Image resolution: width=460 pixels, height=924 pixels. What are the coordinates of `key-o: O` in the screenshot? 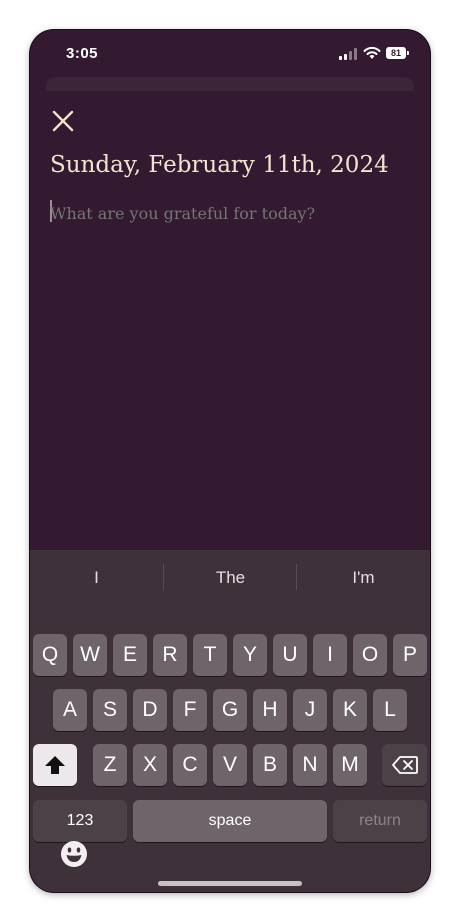 It's located at (370, 655).